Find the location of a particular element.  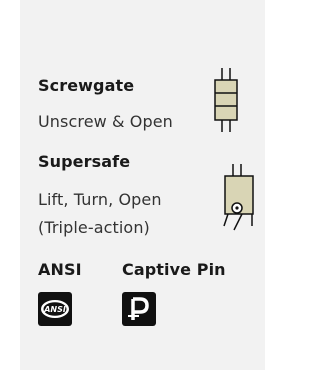

supersafe-description-line2: (Triple-action) is located at coordinates (94, 227).